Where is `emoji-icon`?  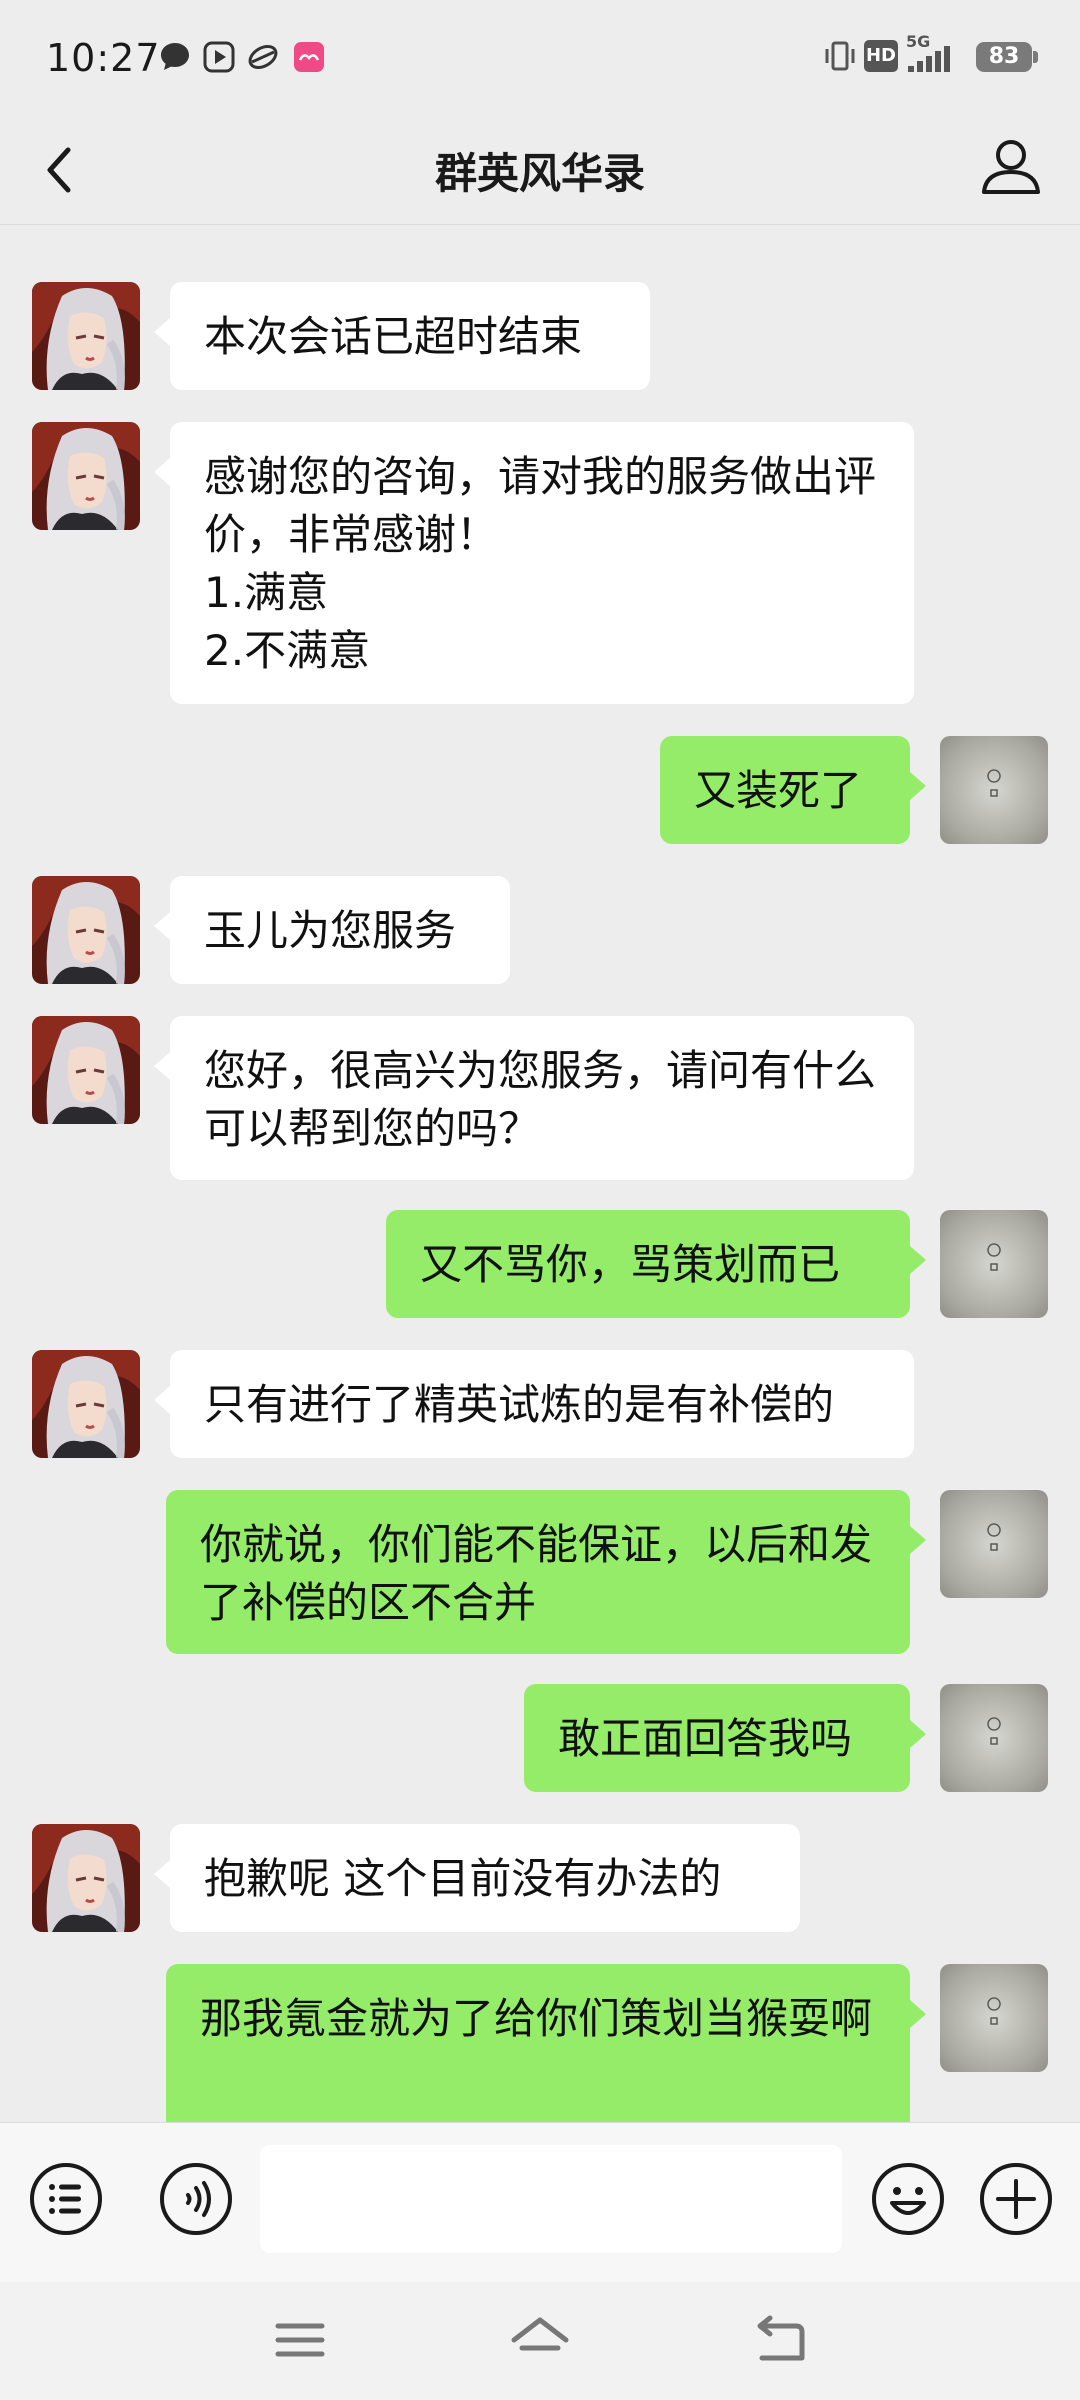
emoji-icon is located at coordinates (908, 2199).